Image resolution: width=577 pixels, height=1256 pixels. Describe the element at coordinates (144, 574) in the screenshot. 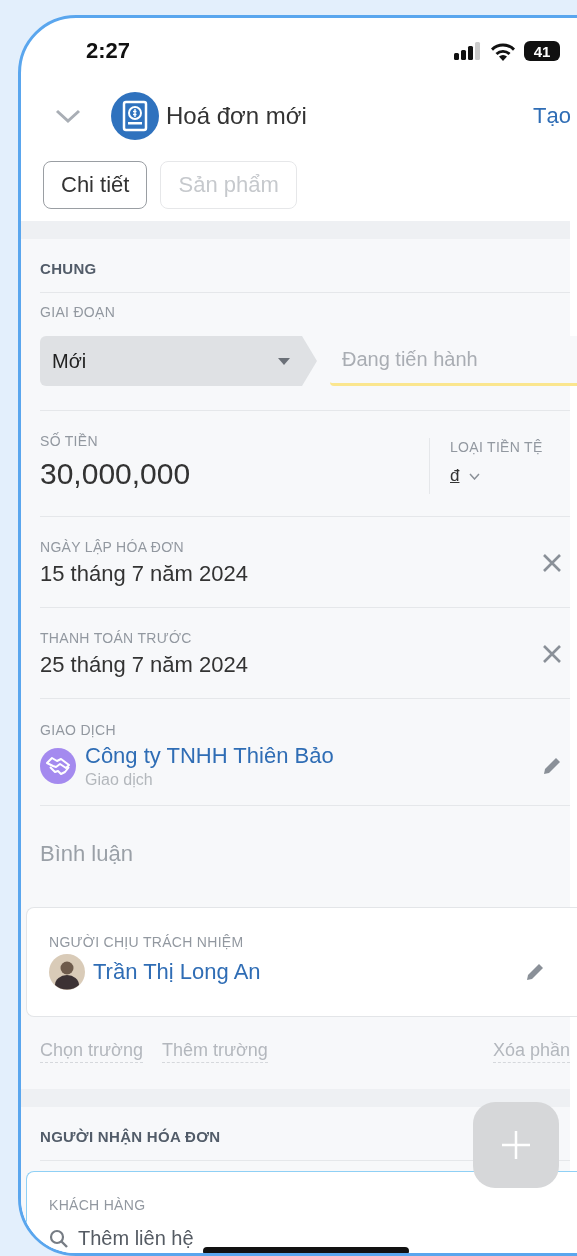

I see `date-value: 15 tháng 7 năm 2024` at that location.